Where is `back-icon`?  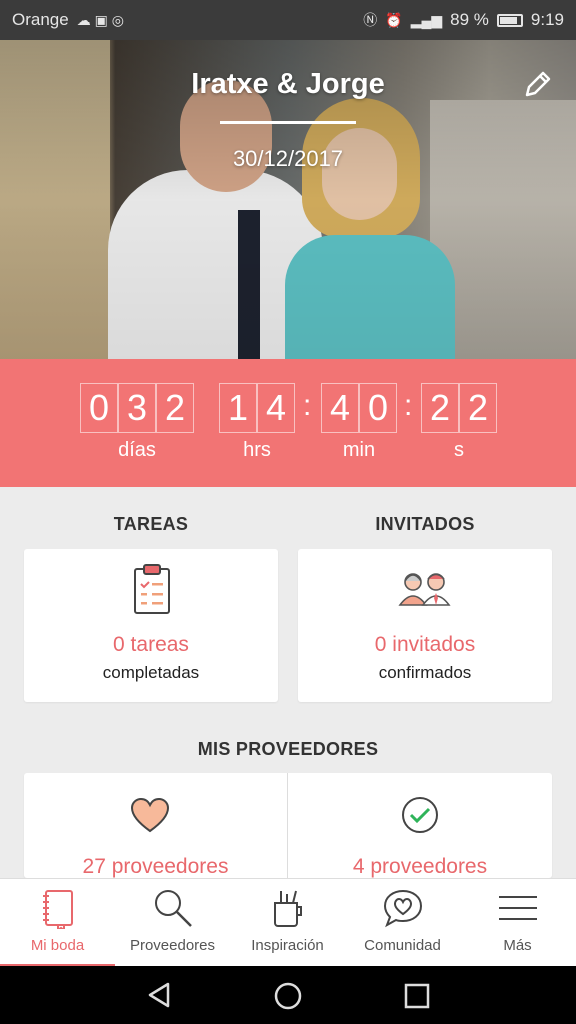 back-icon is located at coordinates (159, 997).